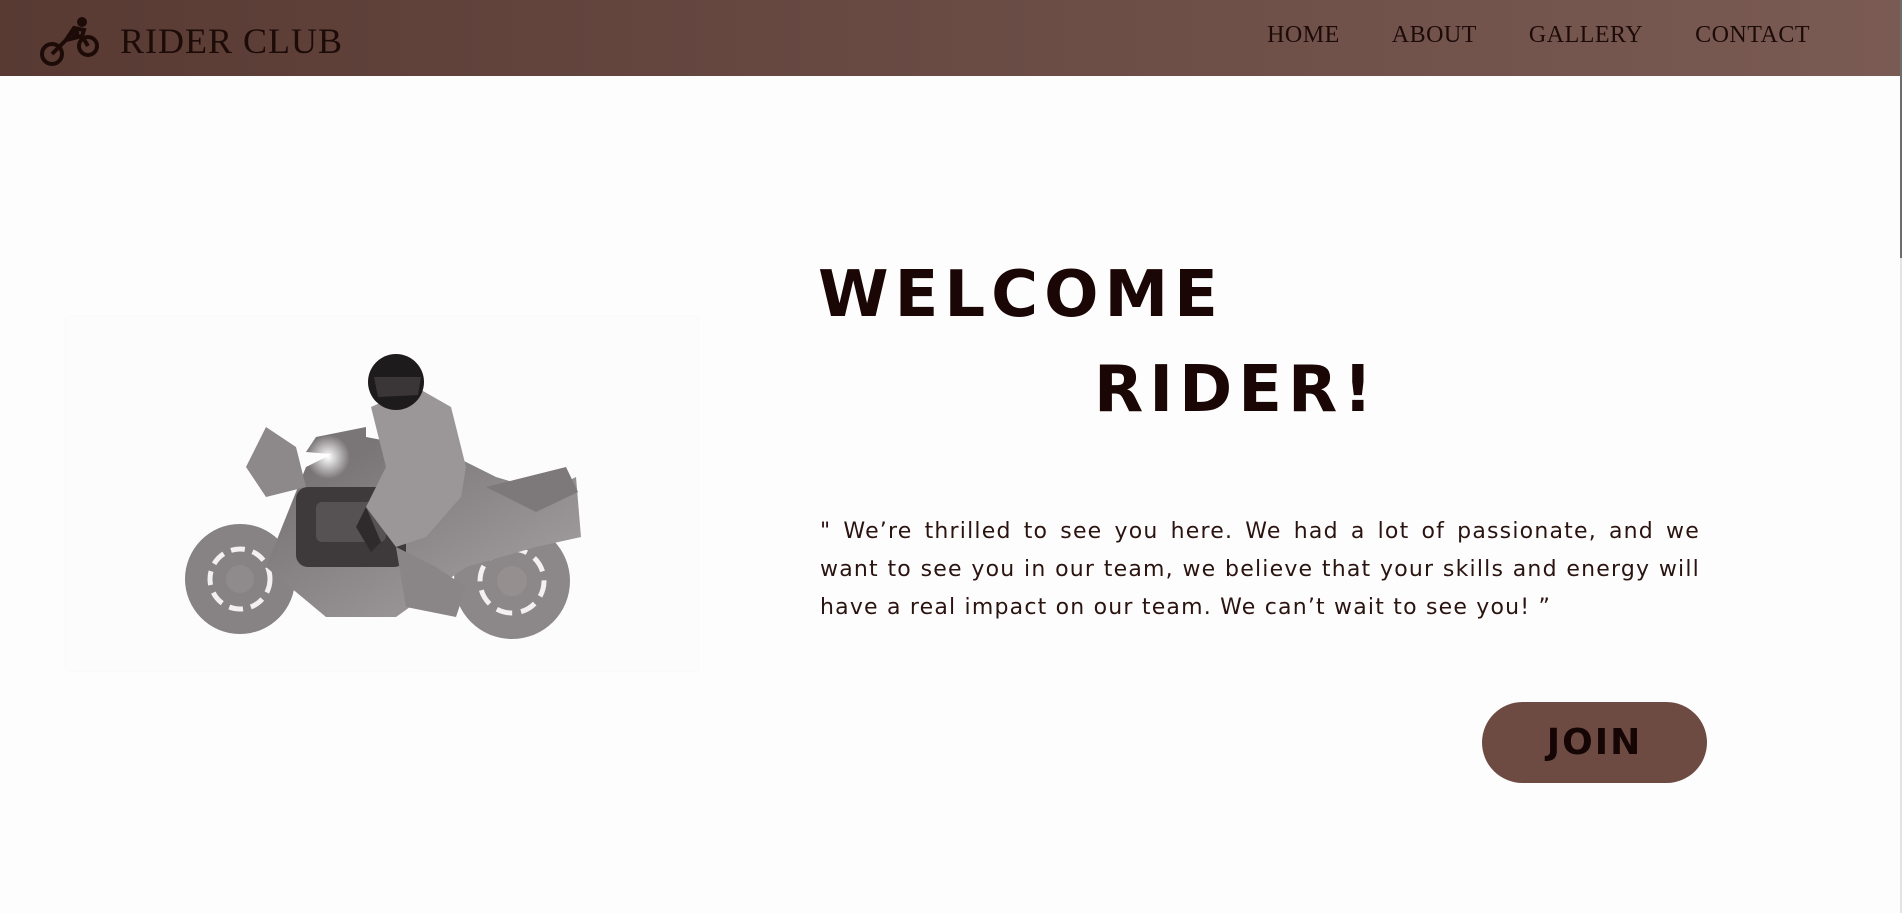 This screenshot has width=1902, height=913. I want to click on brand-name: RIDER CLUB, so click(232, 41).